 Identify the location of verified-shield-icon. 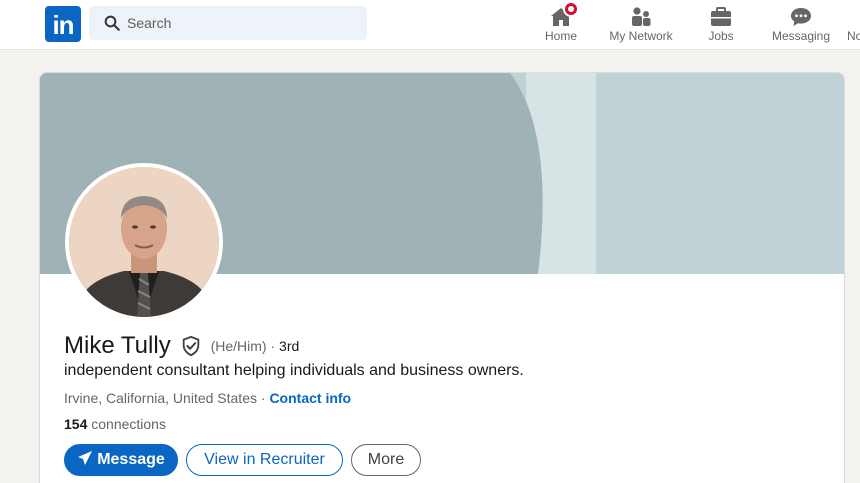
(191, 346).